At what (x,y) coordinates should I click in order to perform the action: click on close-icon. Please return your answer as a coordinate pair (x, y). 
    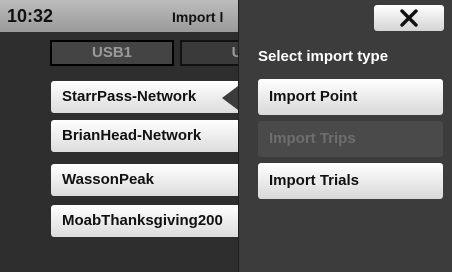
    Looking at the image, I should click on (409, 18).